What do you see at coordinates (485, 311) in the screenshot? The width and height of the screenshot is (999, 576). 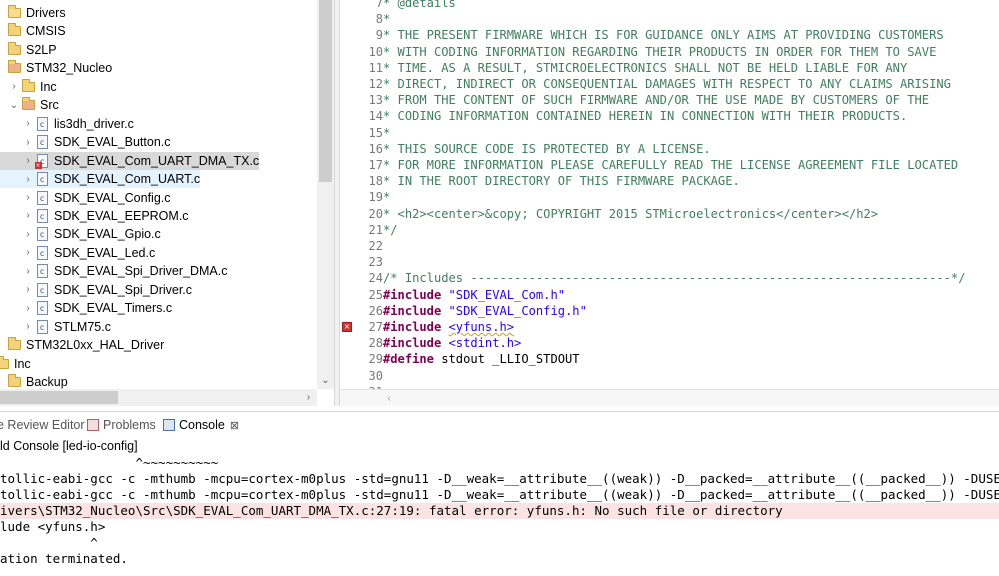 I see `code-line: #include "SDK_EVAL_Config.h"` at bounding box center [485, 311].